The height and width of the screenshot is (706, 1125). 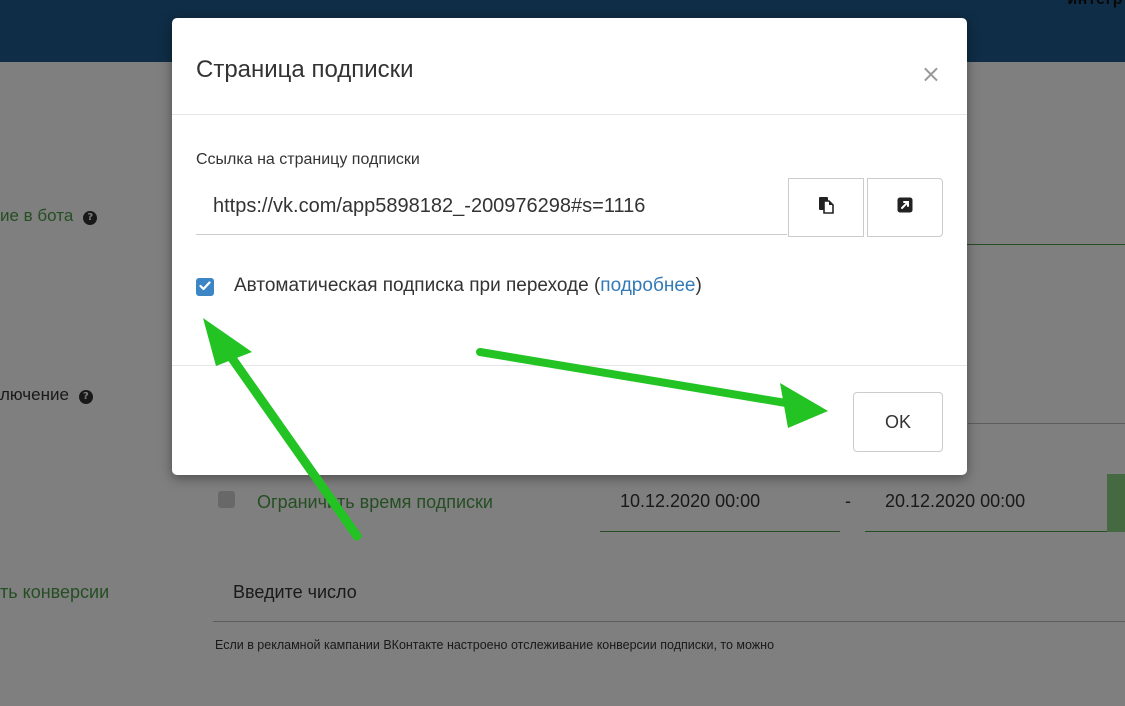 What do you see at coordinates (647, 285) in the screenshot?
I see `more-info-link: подробнее` at bounding box center [647, 285].